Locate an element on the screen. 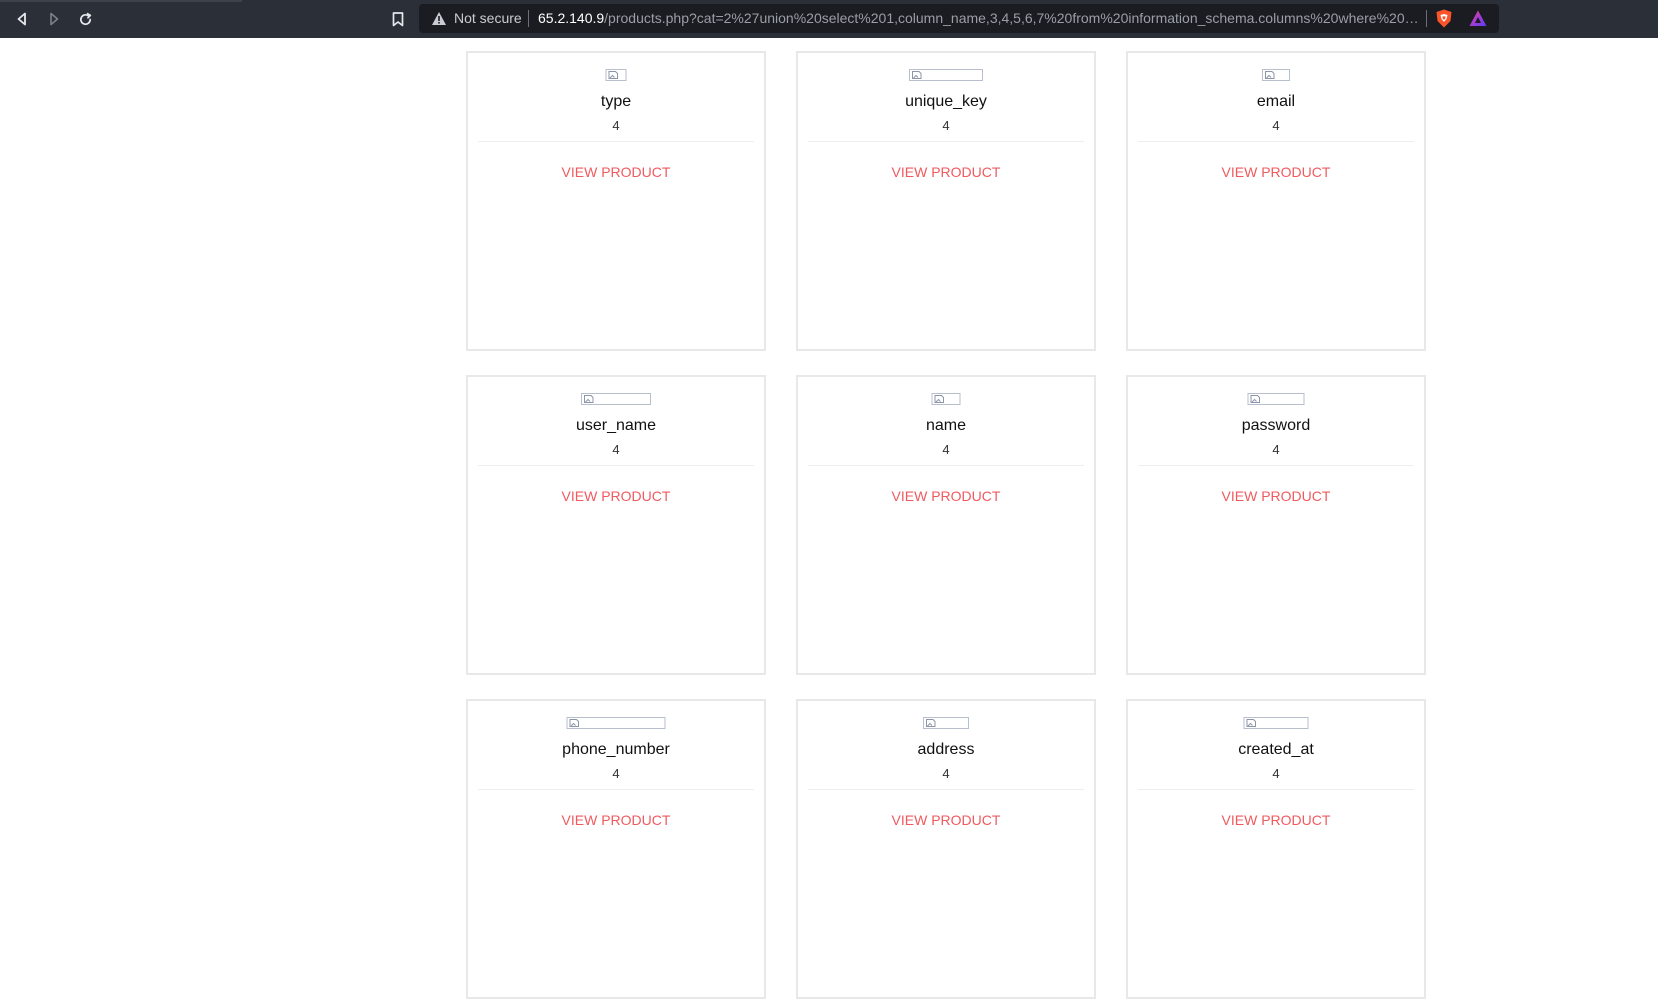  omnibox-divider is located at coordinates (528, 18).